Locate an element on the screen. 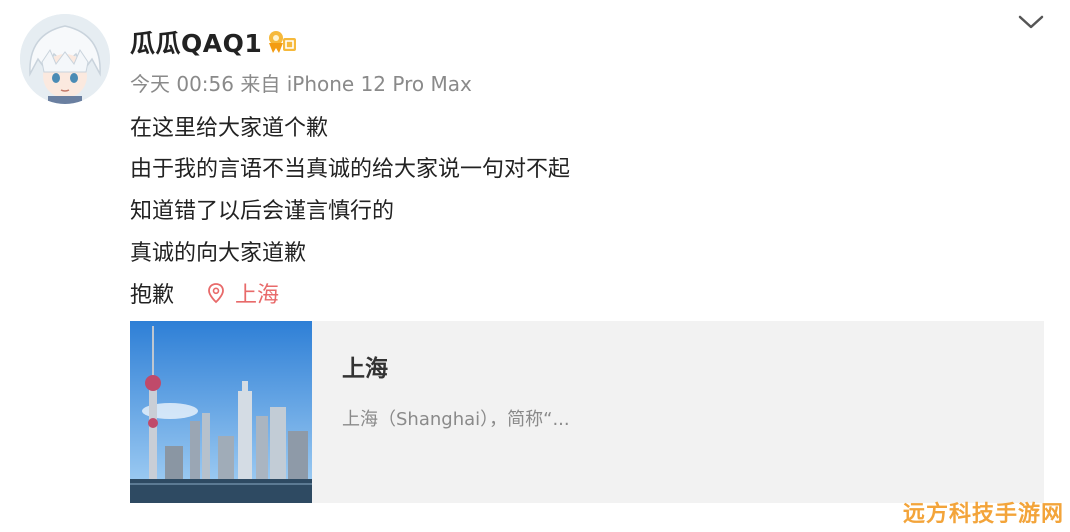 The height and width of the screenshot is (532, 1070). avatar is located at coordinates (65, 59).